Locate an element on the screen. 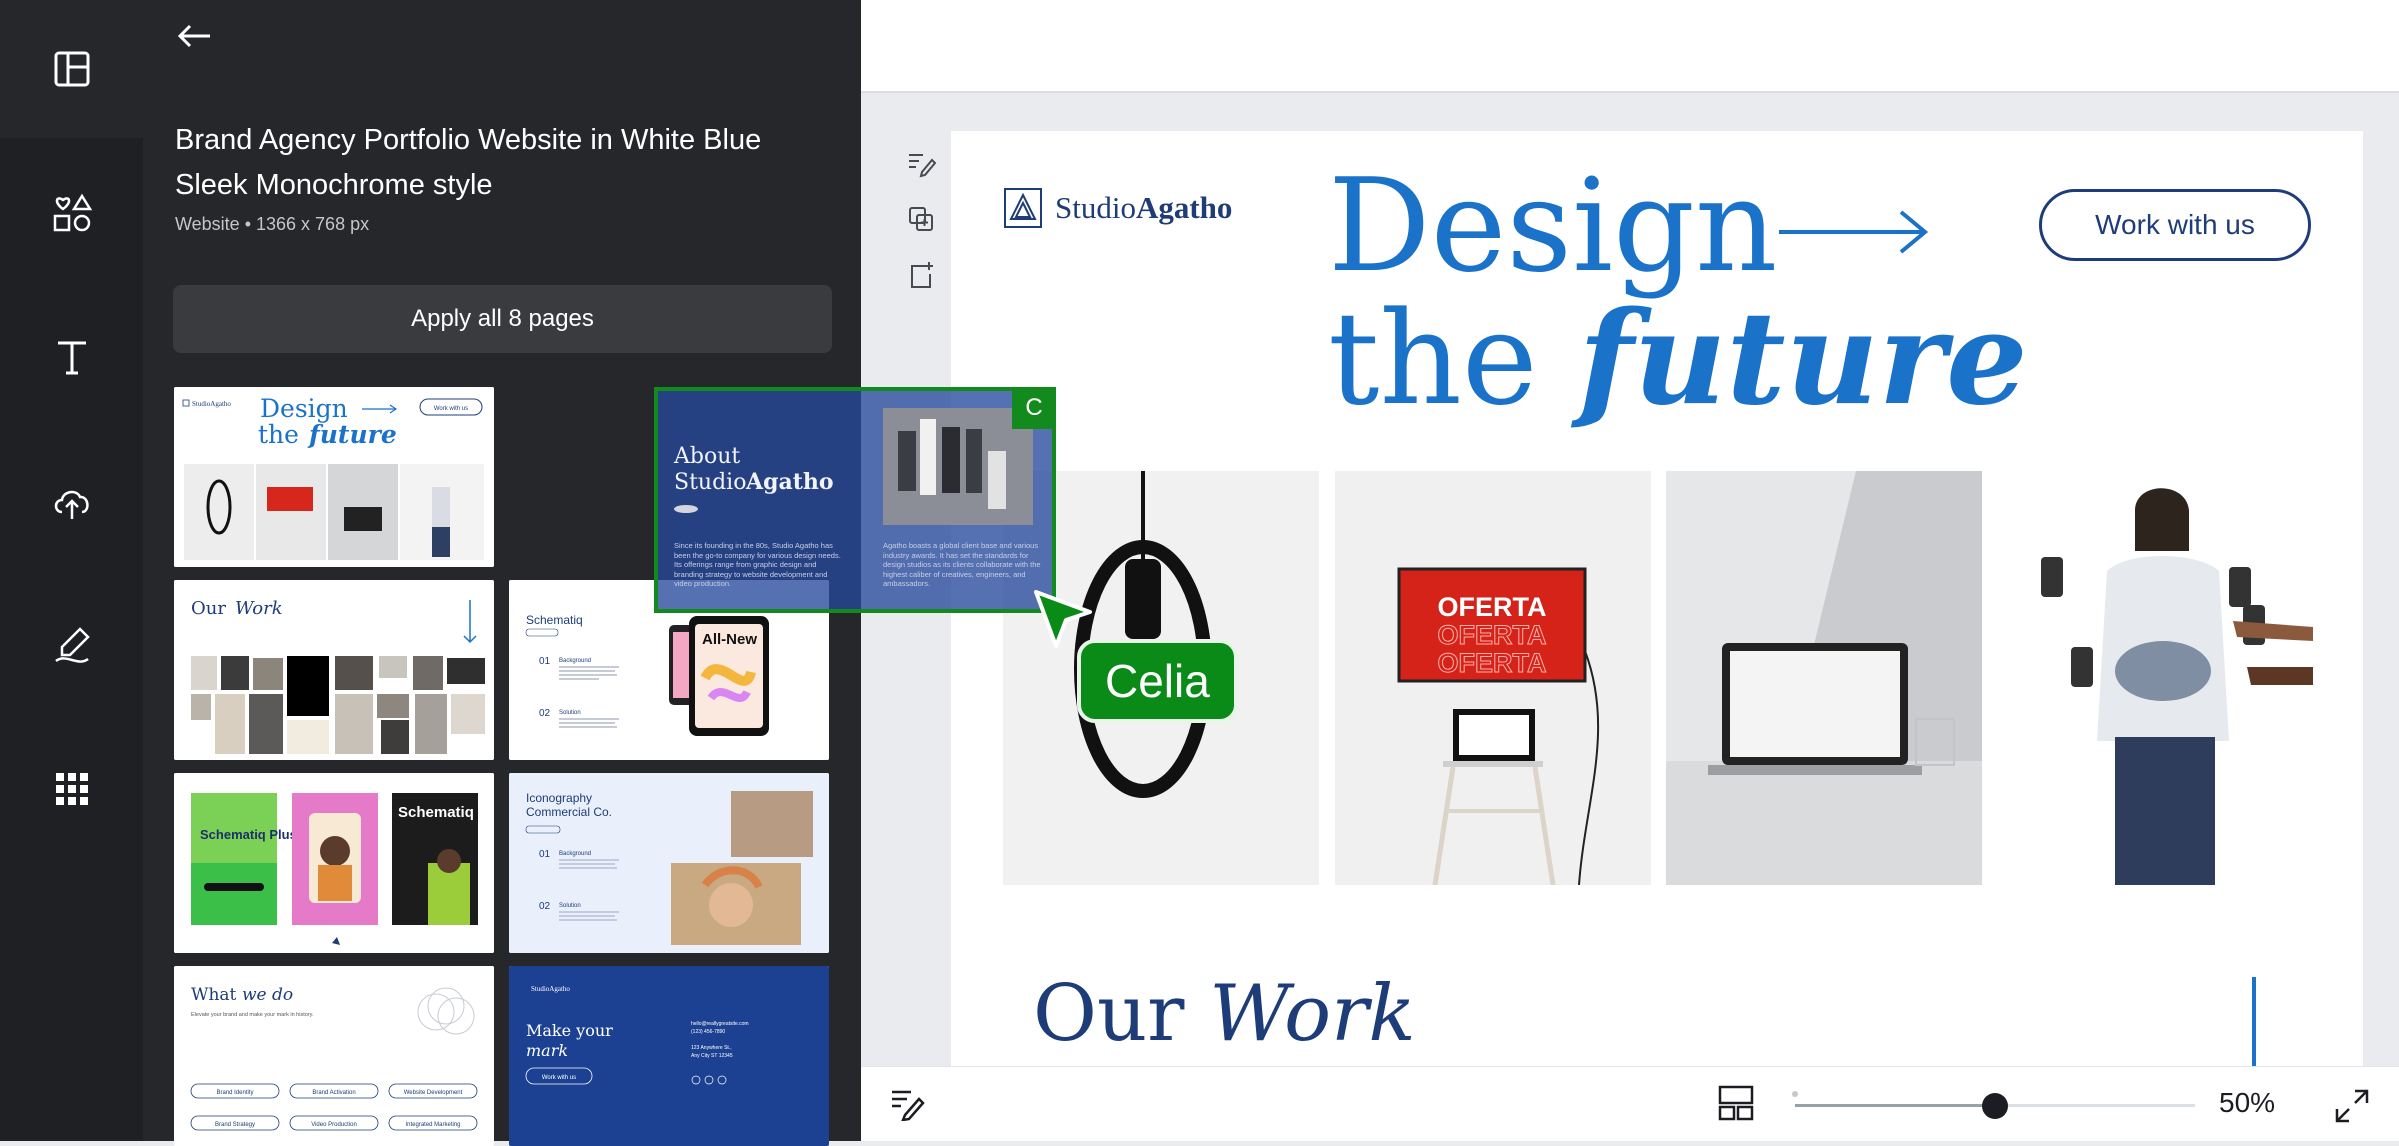 This screenshot has width=2399, height=1146. ghost-title-a: About is located at coordinates (706, 456).